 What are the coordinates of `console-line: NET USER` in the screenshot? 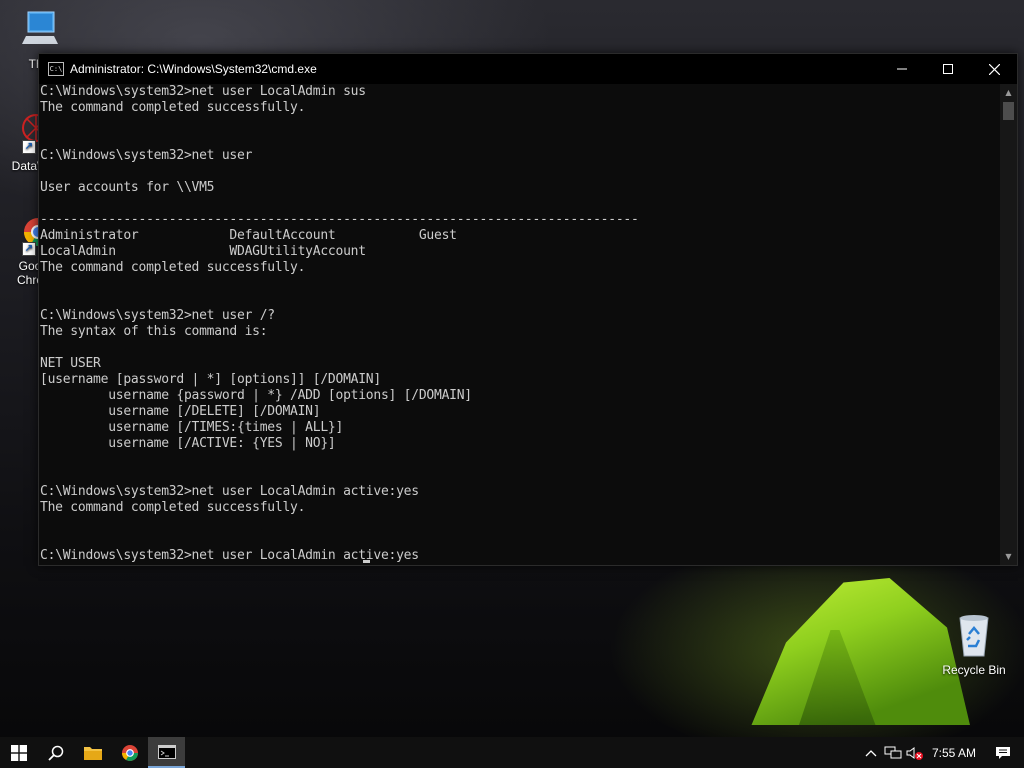 It's located at (70, 363).